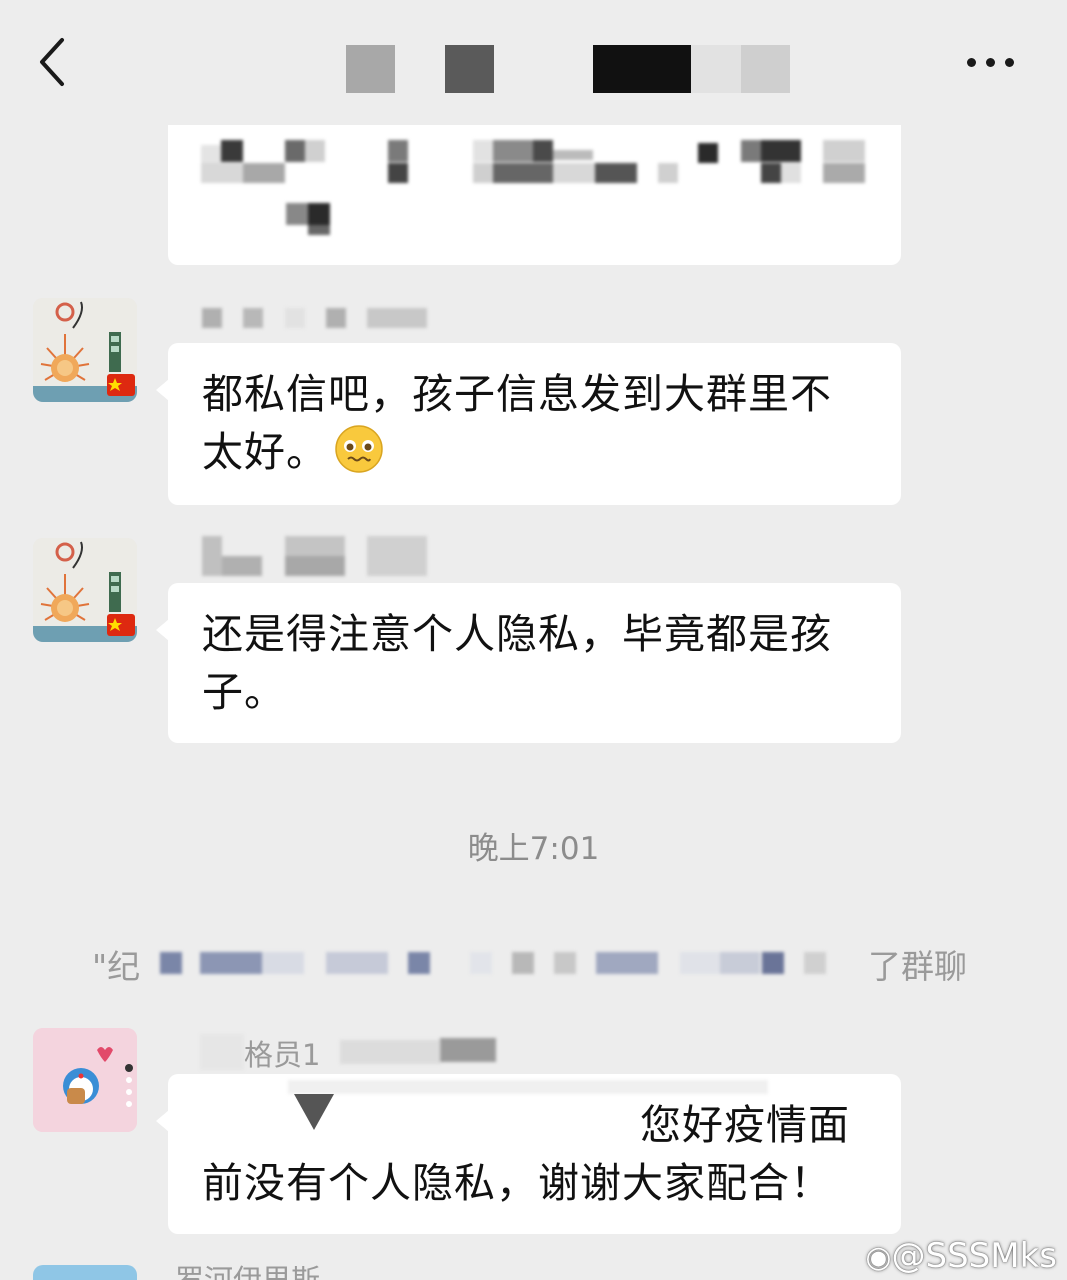 Image resolution: width=1067 pixels, height=1280 pixels. What do you see at coordinates (534, 195) in the screenshot?
I see `message-bubble-redacted` at bounding box center [534, 195].